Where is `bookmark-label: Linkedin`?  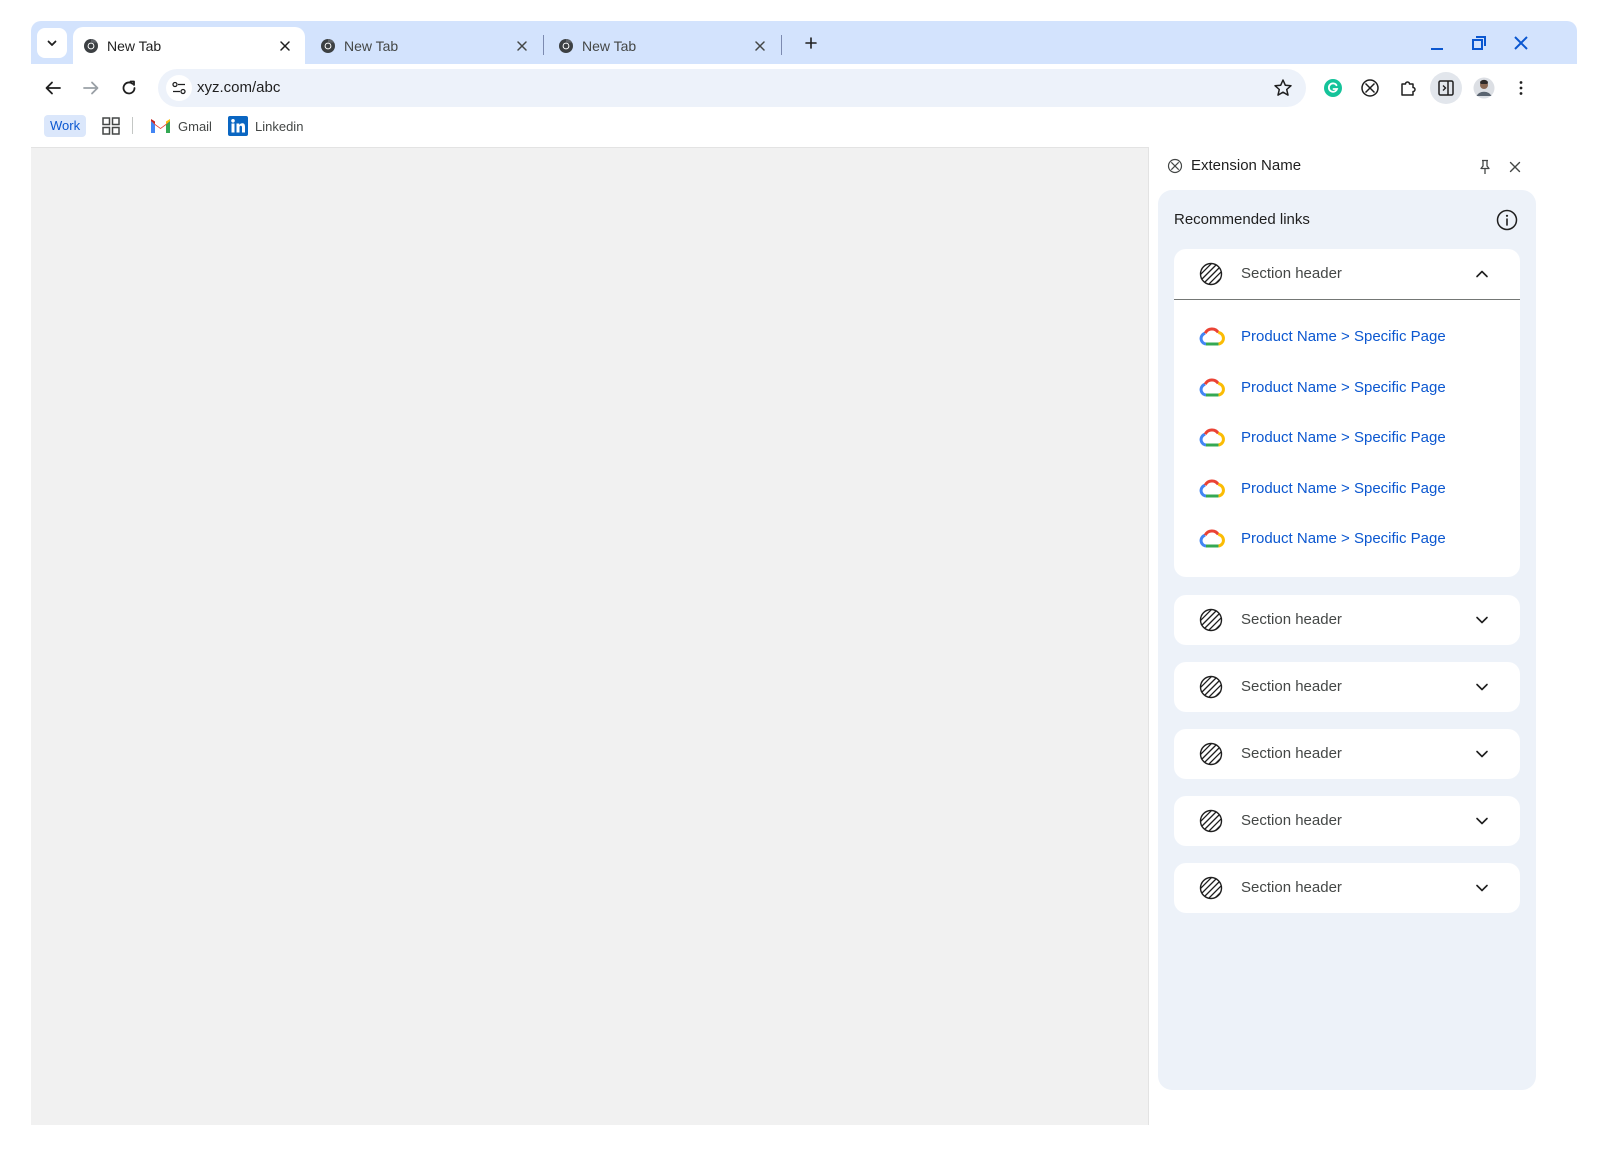
bookmark-label: Linkedin is located at coordinates (279, 126).